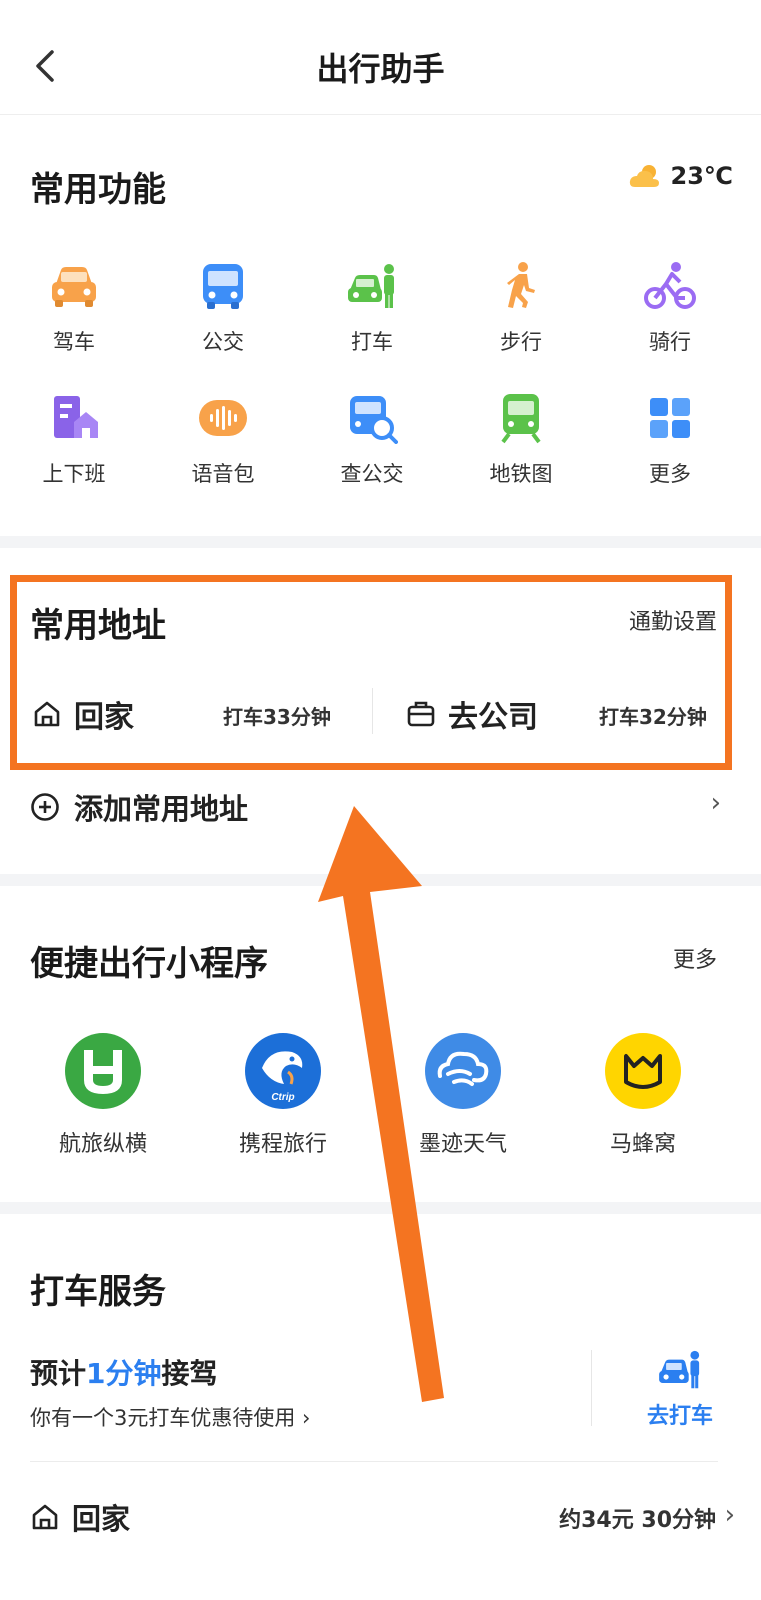 This screenshot has width=761, height=1600. What do you see at coordinates (45, 807) in the screenshot?
I see `plus-circle-icon` at bounding box center [45, 807].